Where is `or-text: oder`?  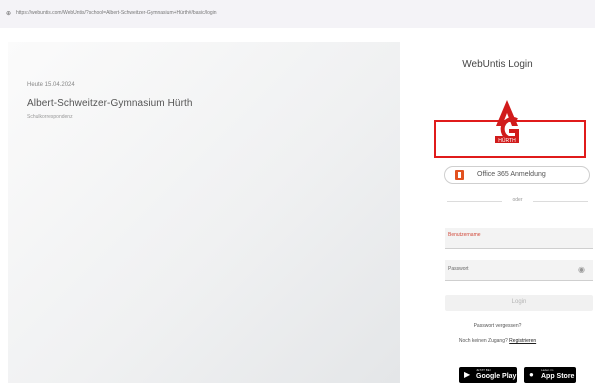 or-text: oder is located at coordinates (517, 200).